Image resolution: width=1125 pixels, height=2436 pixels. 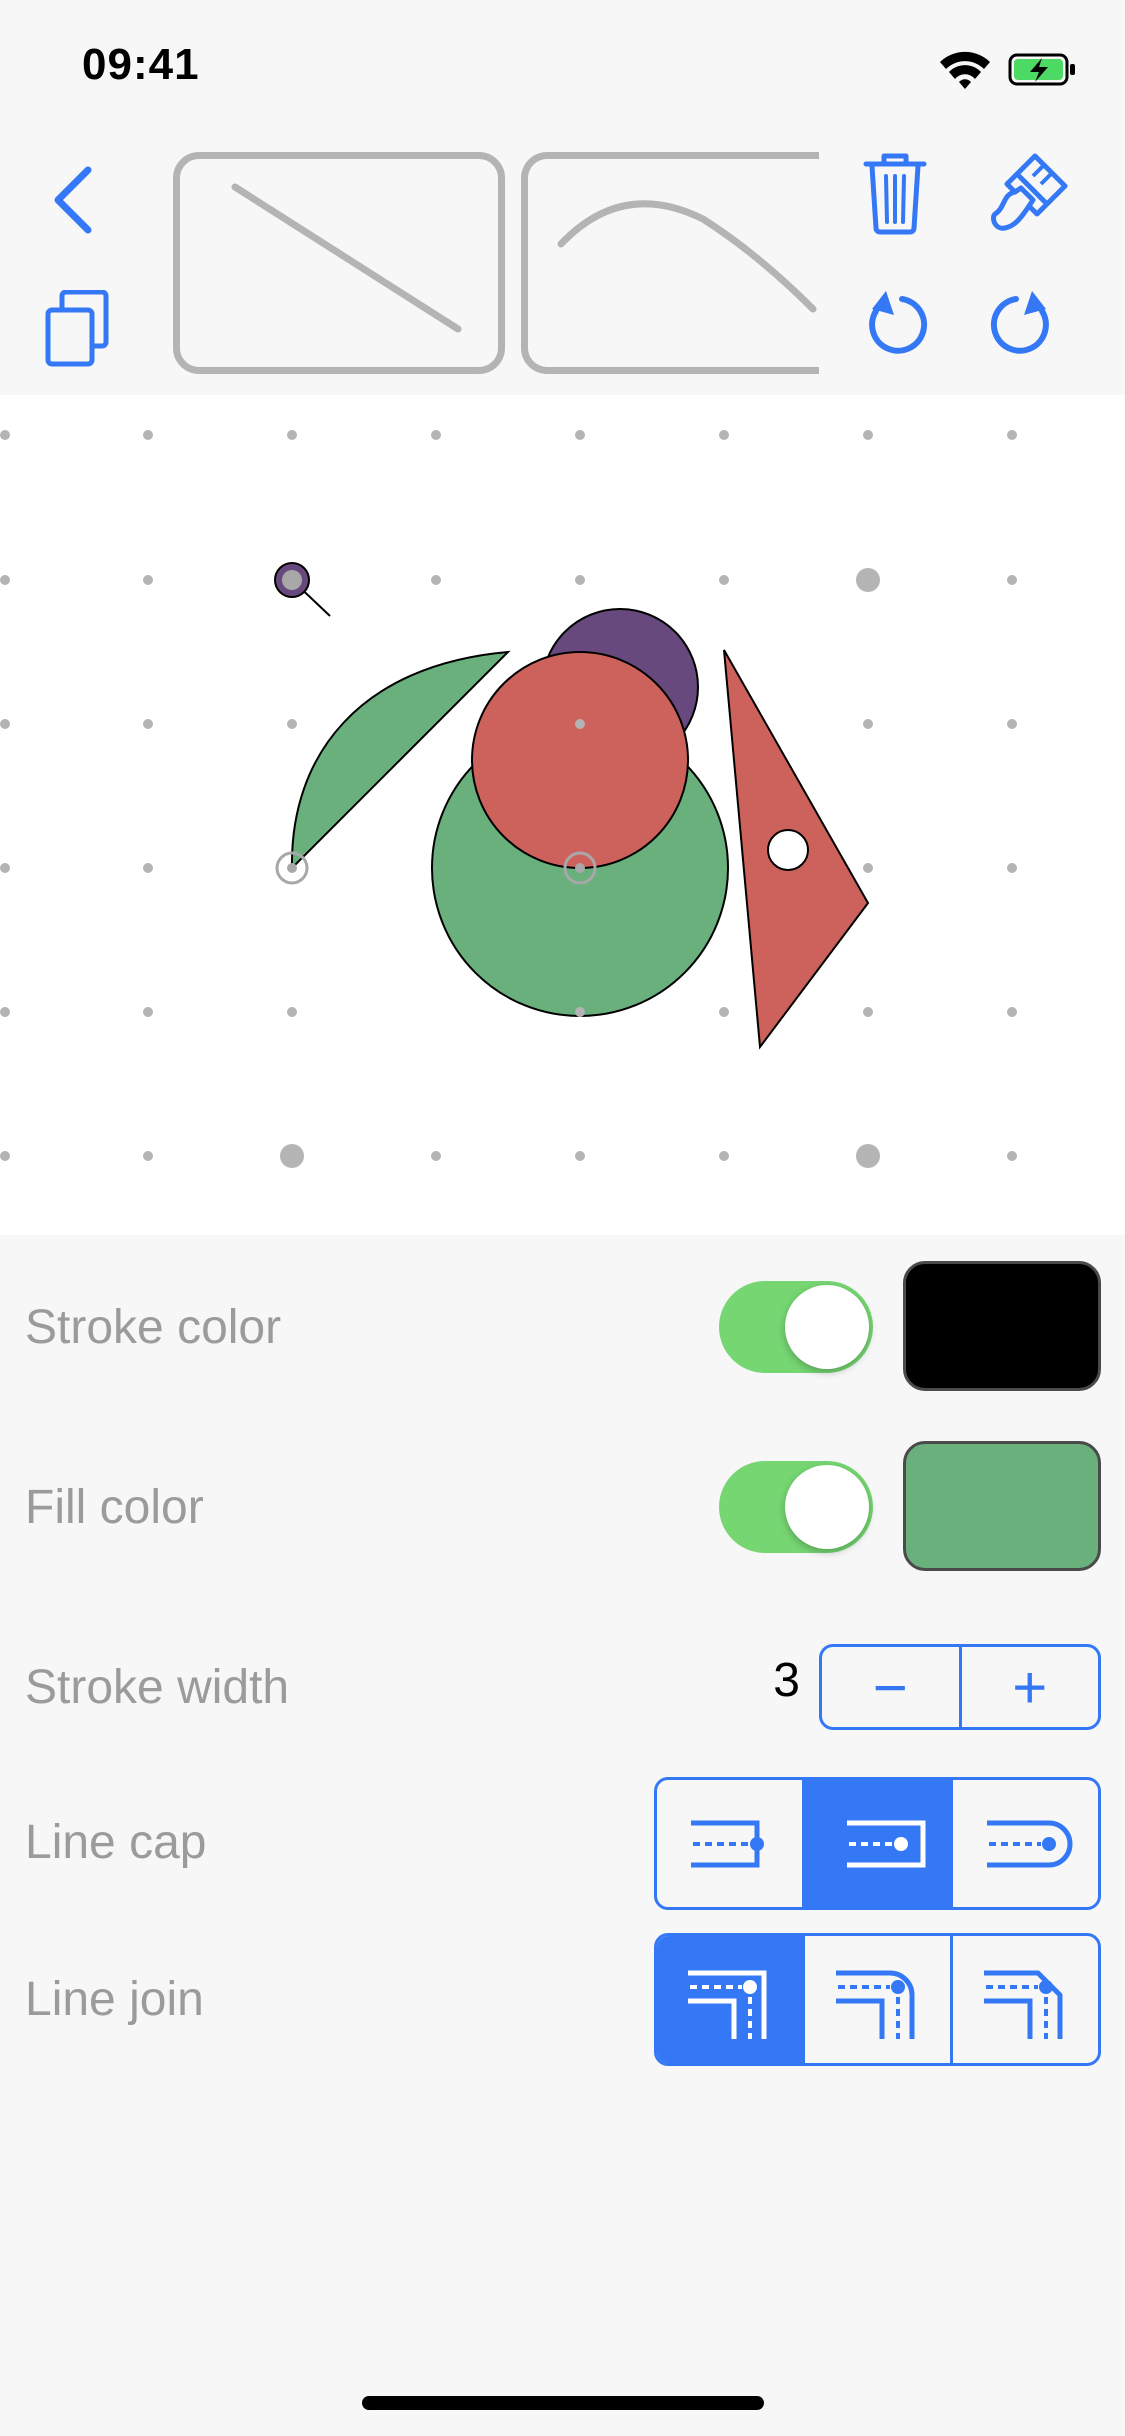 What do you see at coordinates (874, 2004) in the screenshot?
I see `round-join-icon` at bounding box center [874, 2004].